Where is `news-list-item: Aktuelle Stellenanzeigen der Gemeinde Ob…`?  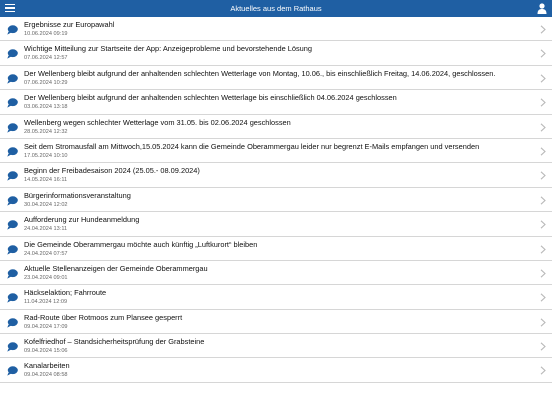
news-list-item: Aktuelle Stellenanzeigen der Gemeinde Ob… is located at coordinates (276, 273).